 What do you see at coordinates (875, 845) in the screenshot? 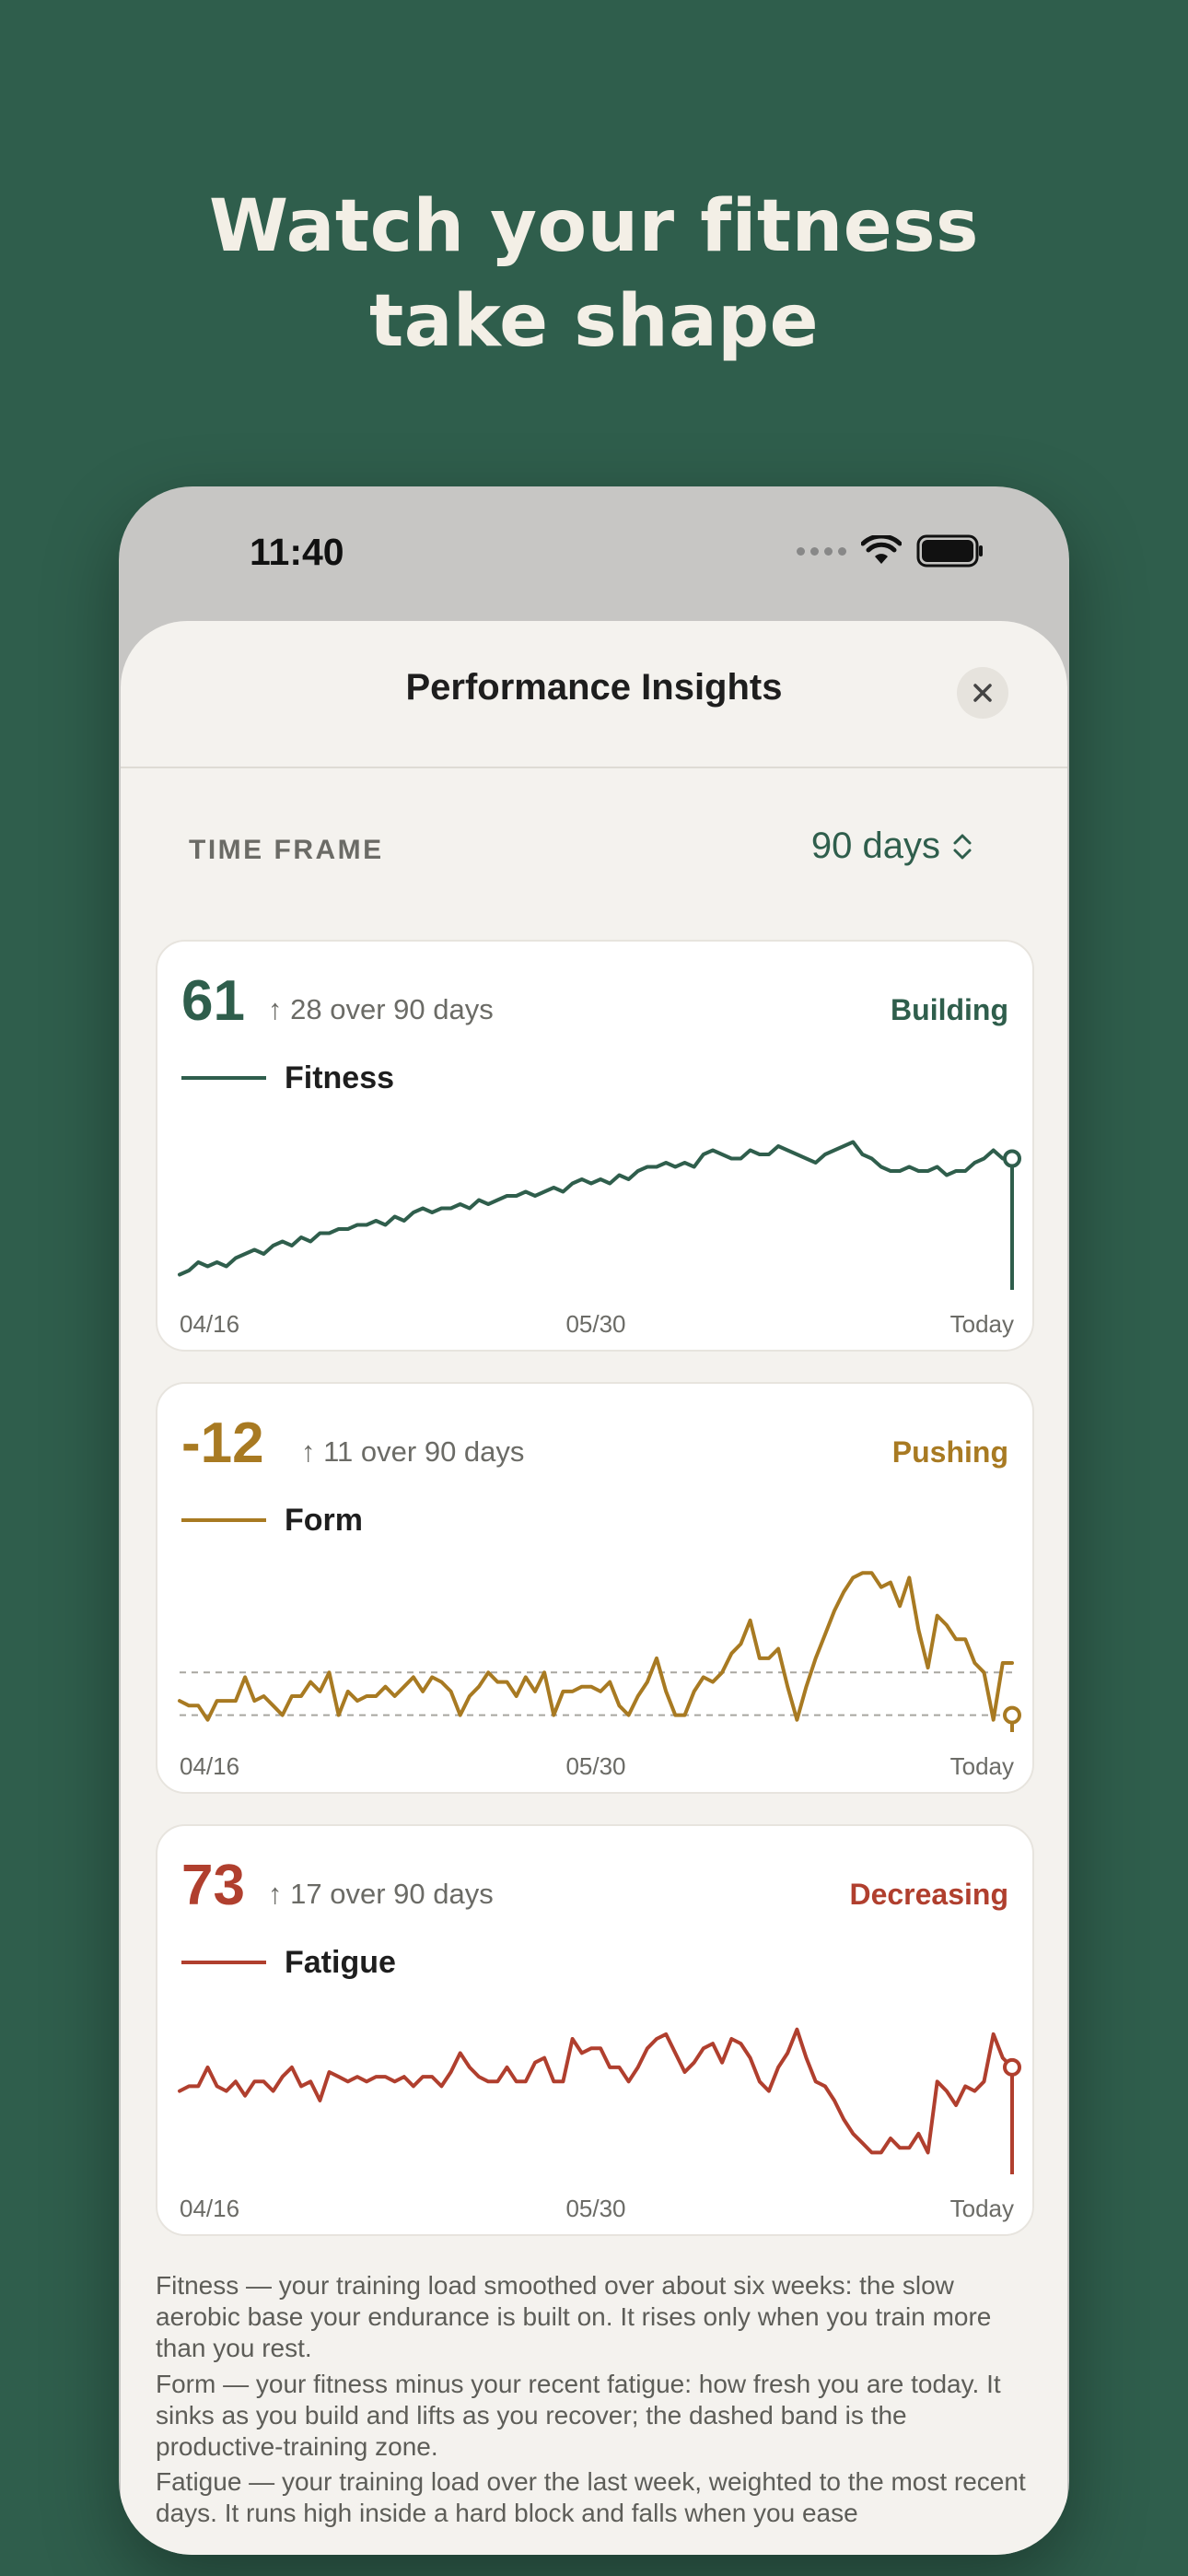
I see `time-frame-value: 90 days` at bounding box center [875, 845].